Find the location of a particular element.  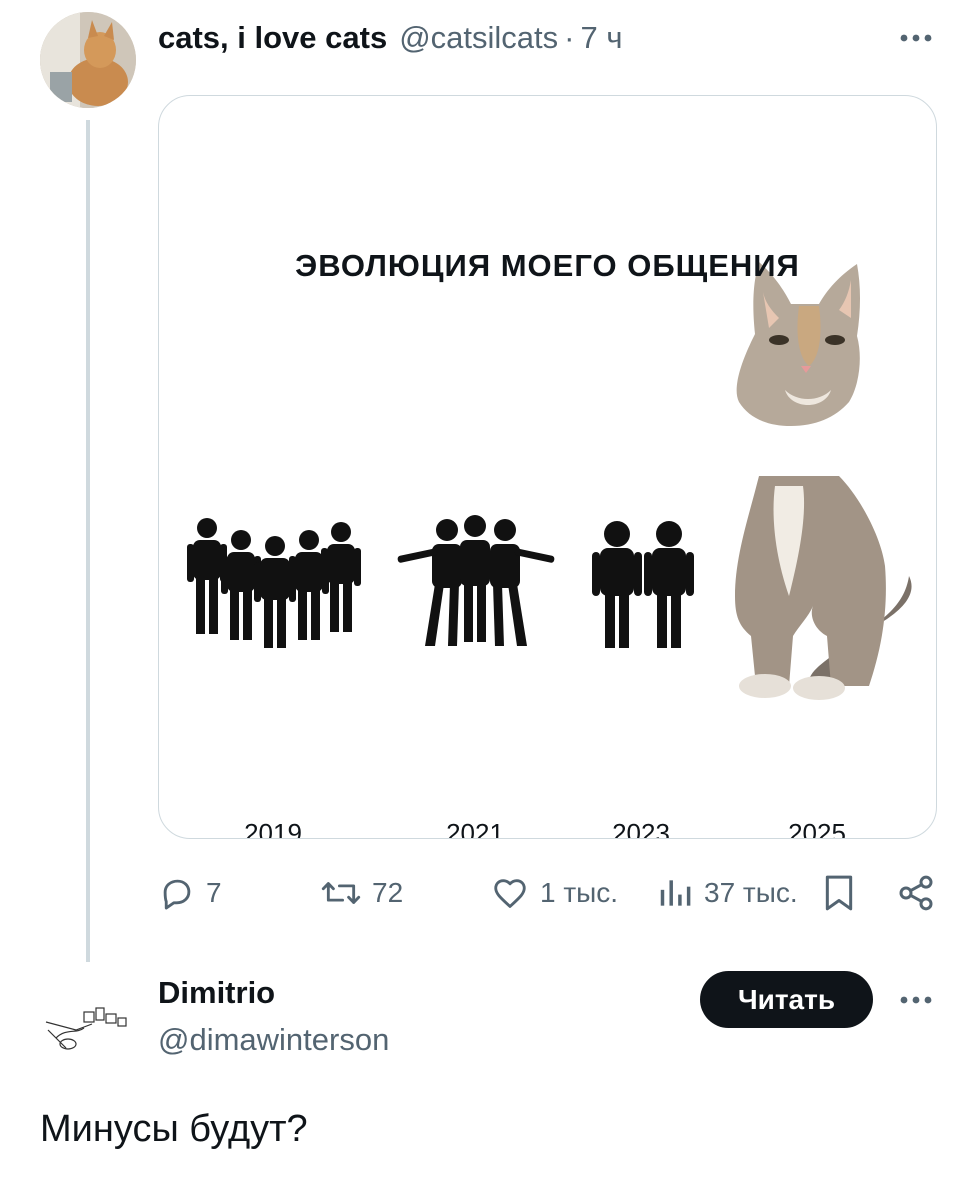

reply-text: Минусы будут? is located at coordinates (174, 1129).